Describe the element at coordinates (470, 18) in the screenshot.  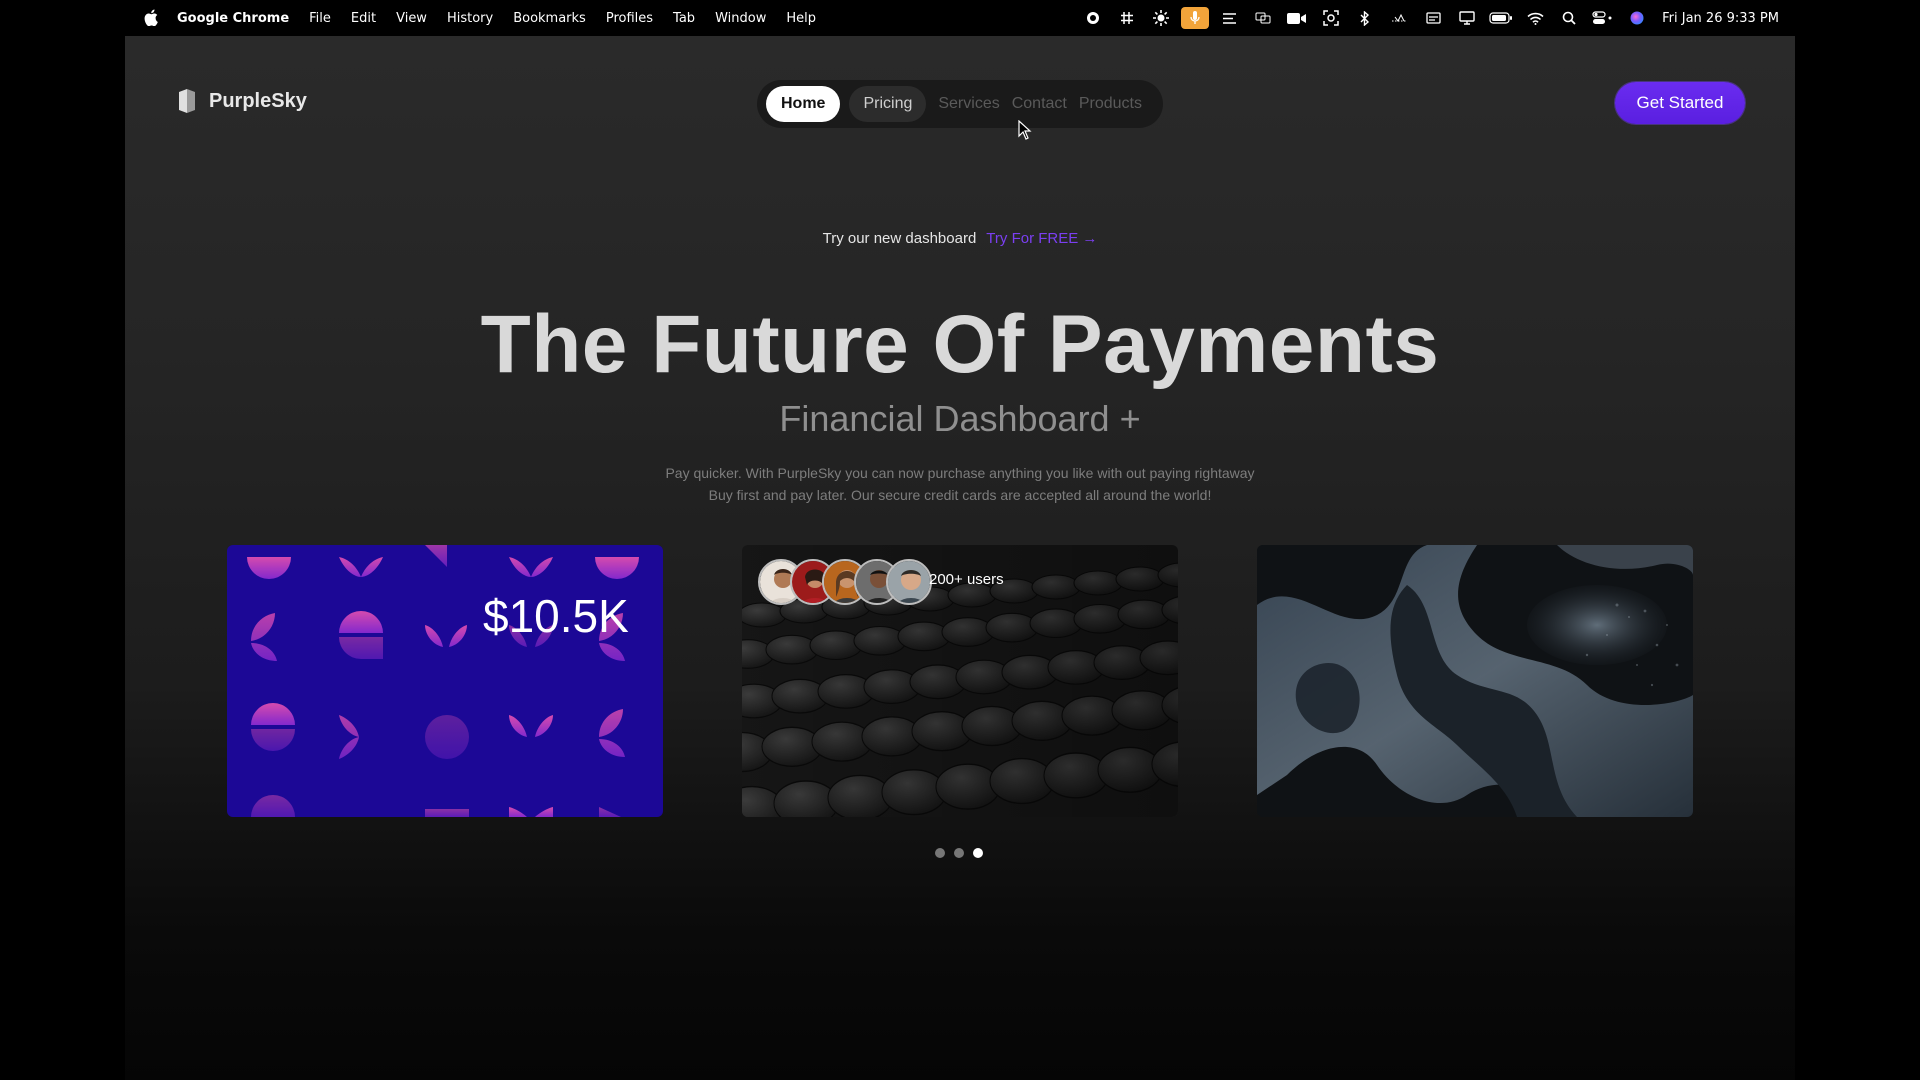
I see `menu-history: History` at that location.